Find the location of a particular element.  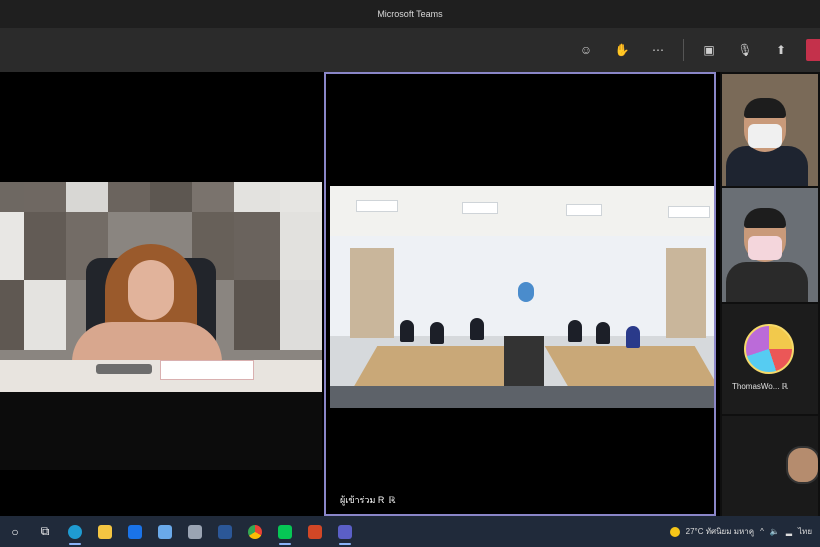

edge-icon is located at coordinates (75, 531).